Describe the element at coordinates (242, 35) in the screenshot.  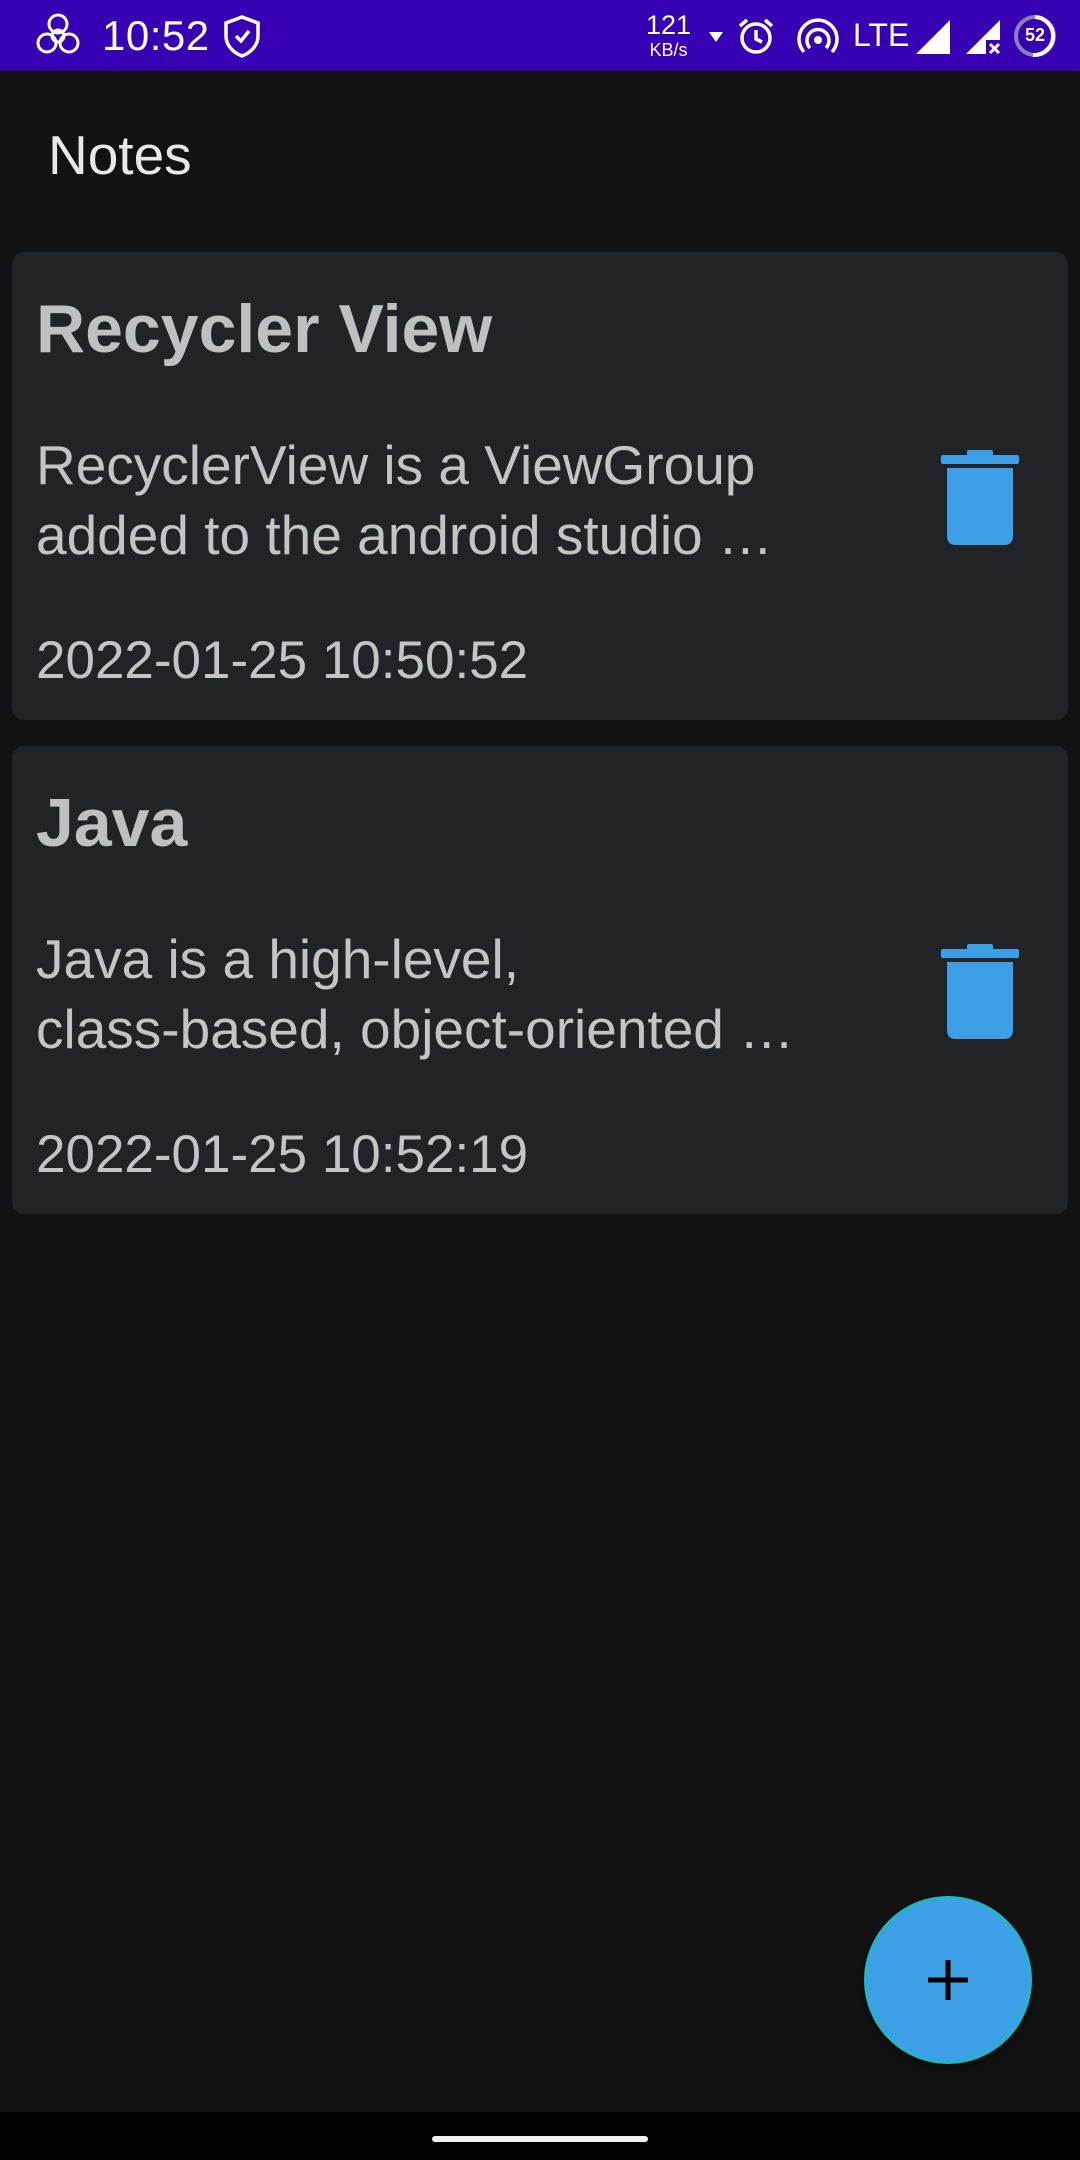
I see `shield-icon` at that location.